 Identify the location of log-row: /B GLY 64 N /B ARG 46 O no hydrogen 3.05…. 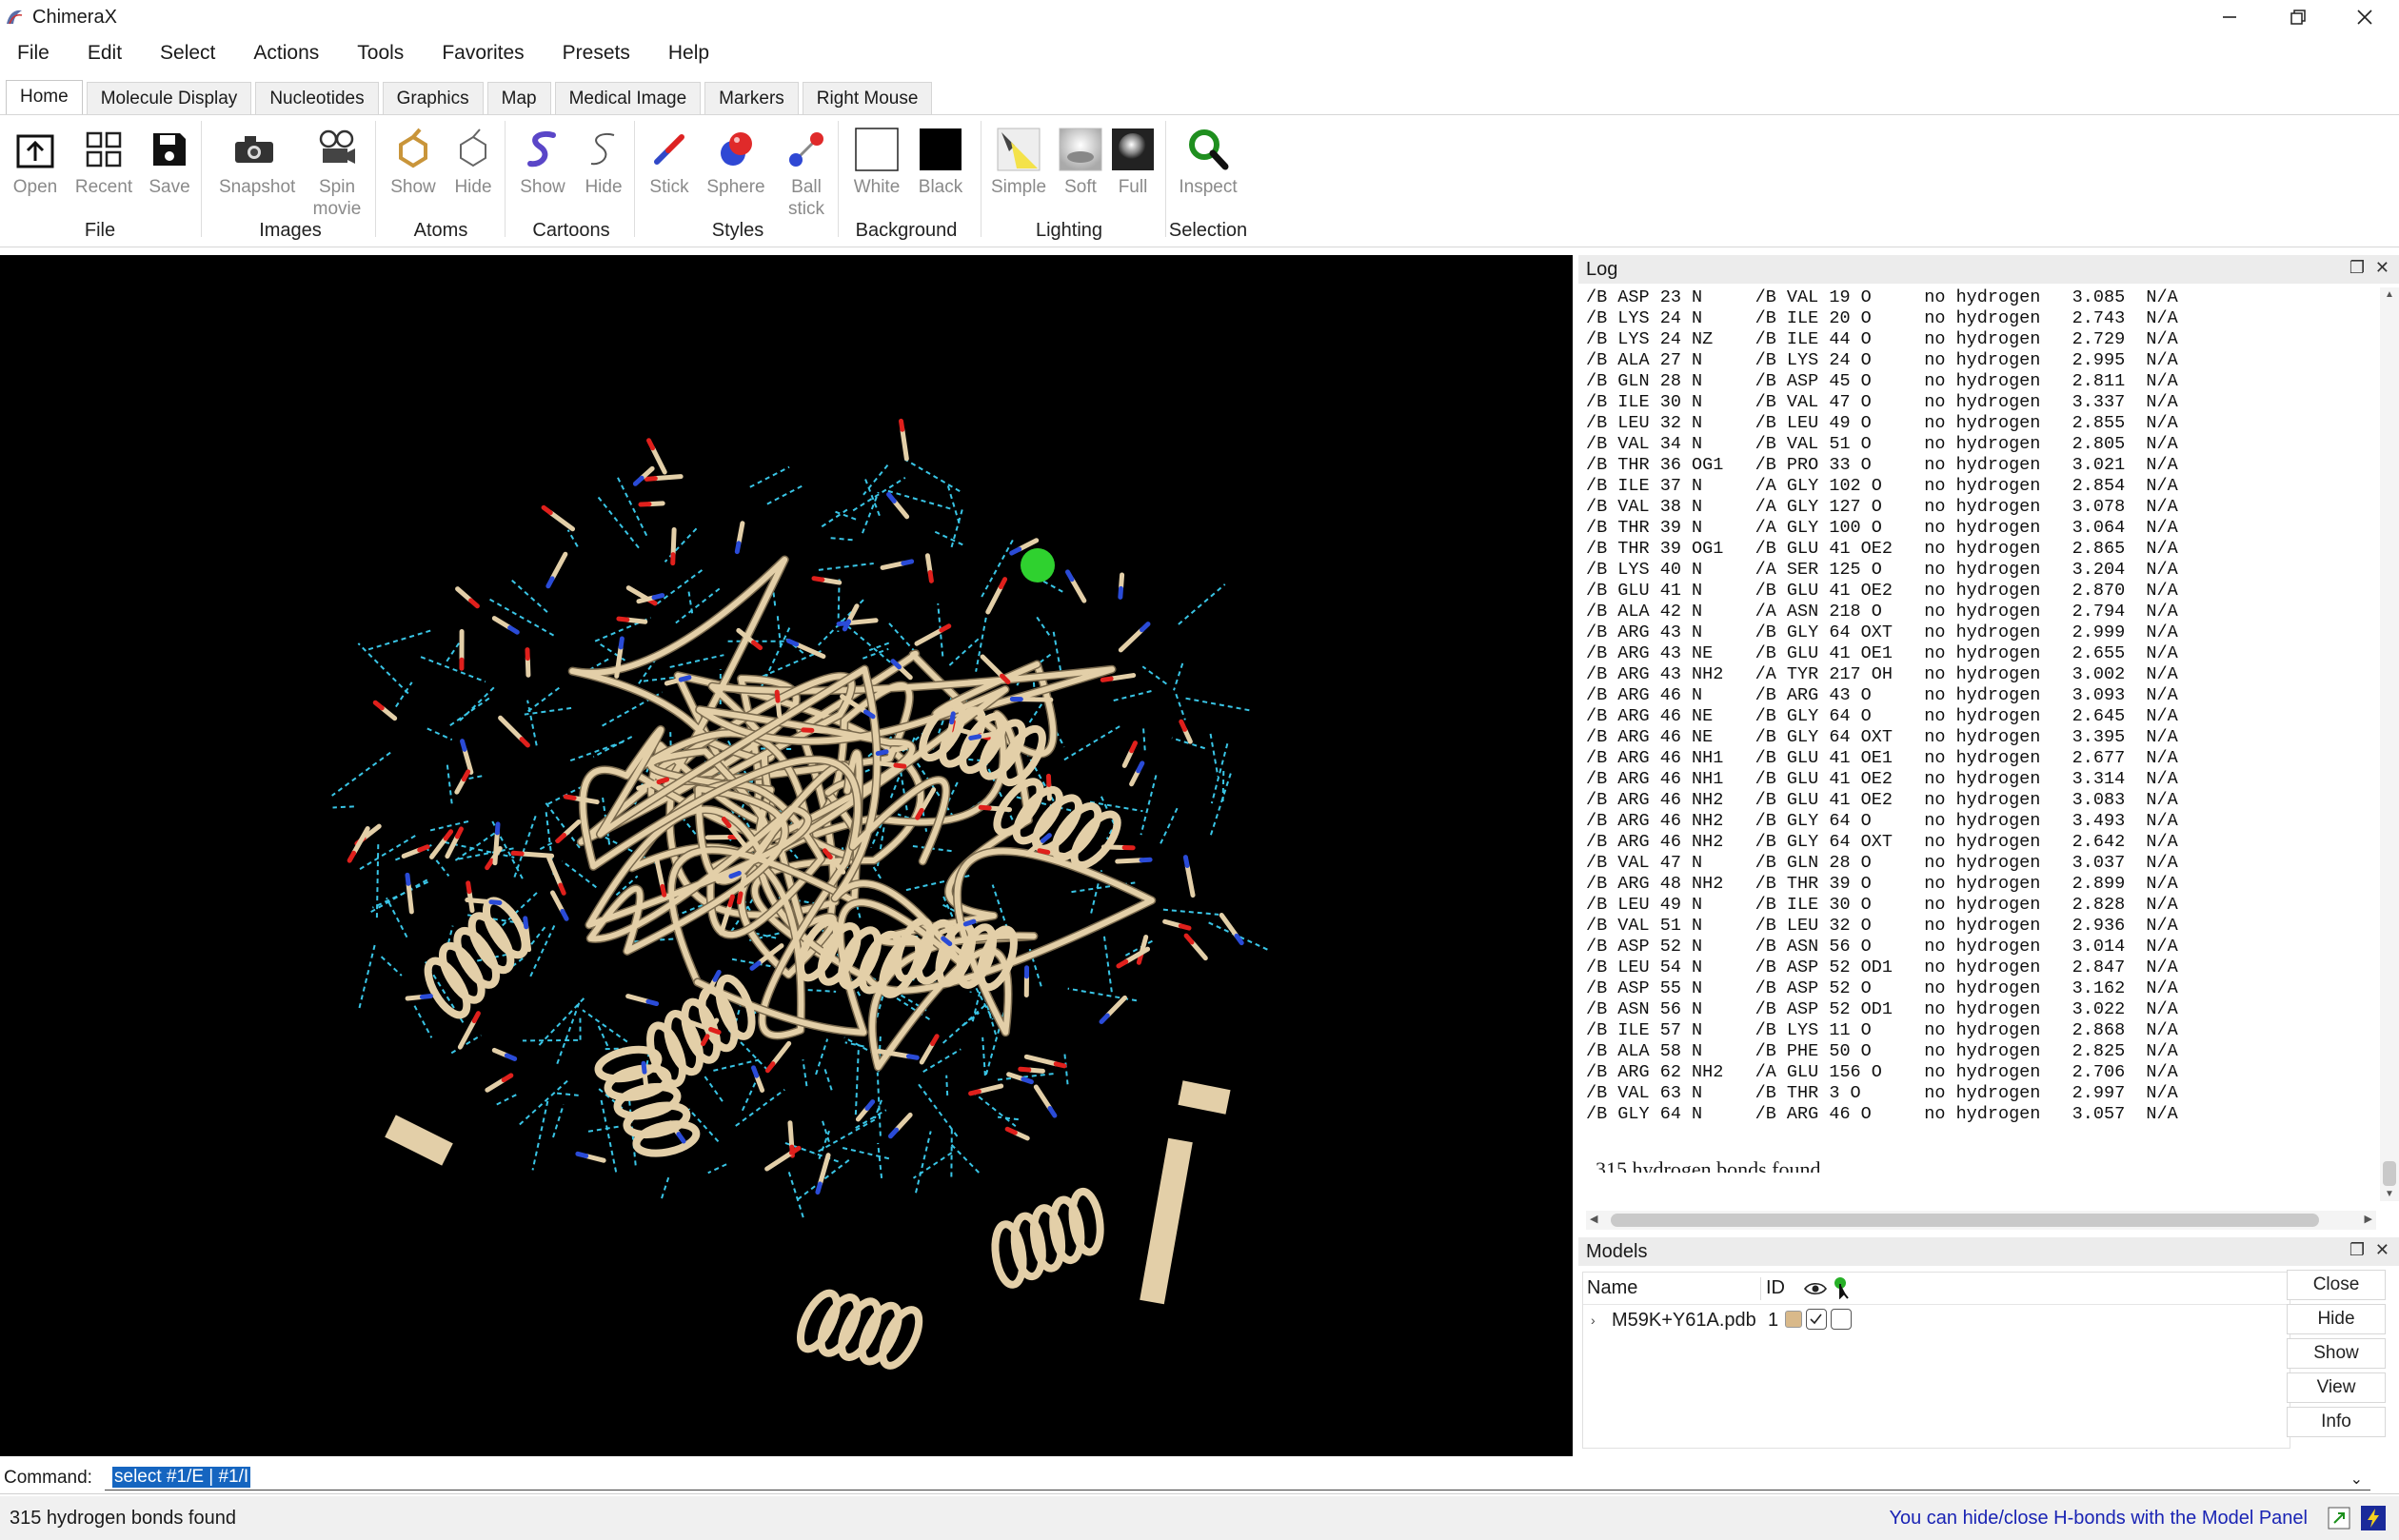
(1882, 1114).